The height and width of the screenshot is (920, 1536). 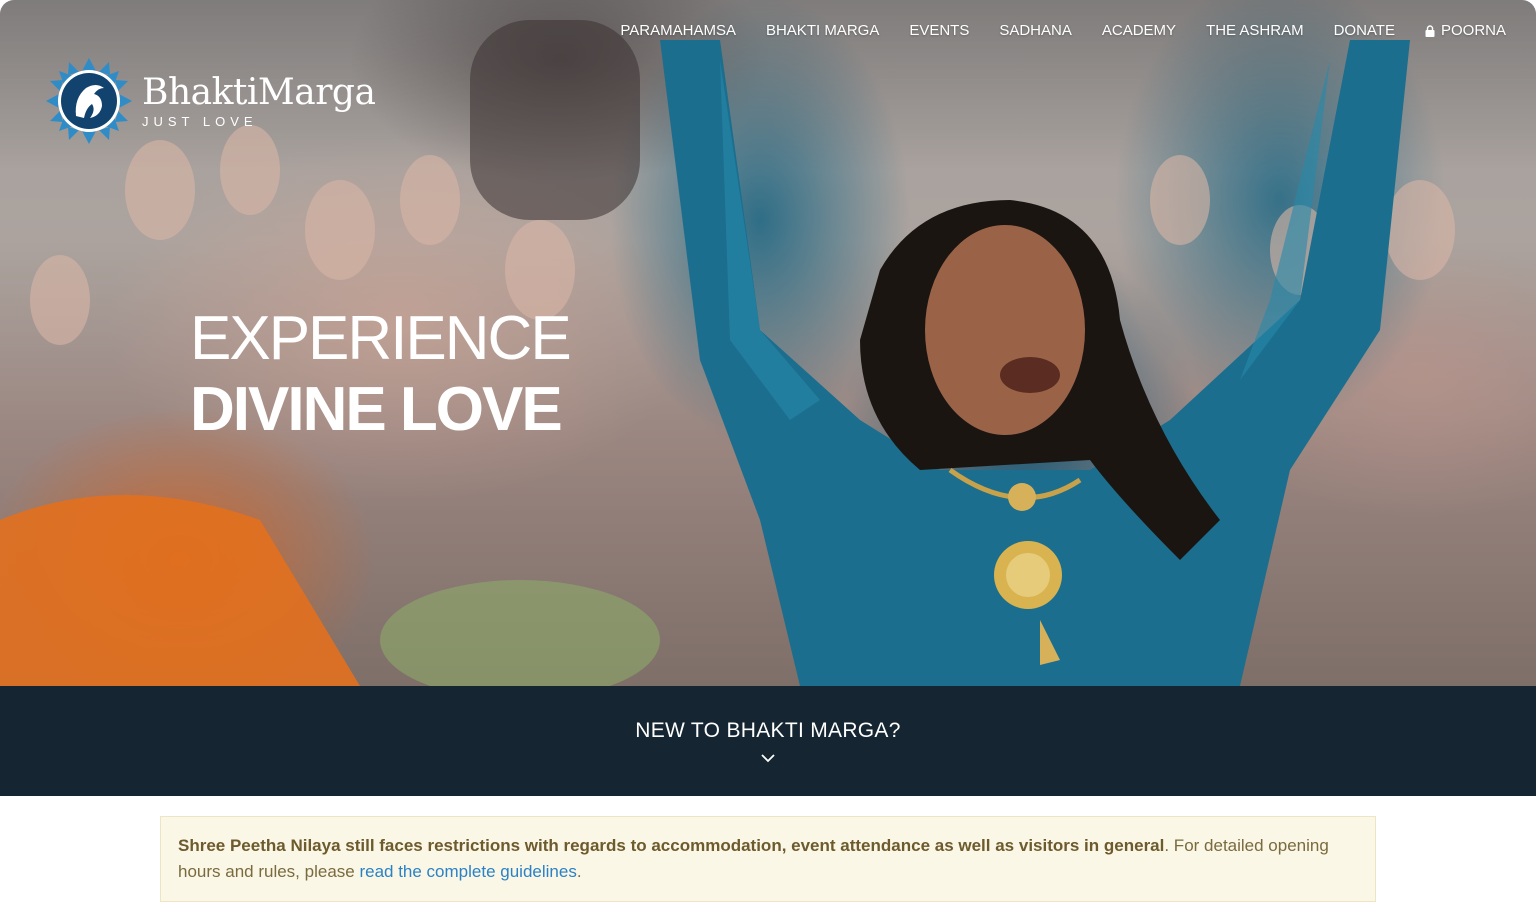 I want to click on nav-item-paramahamsa: PARAMAHAMSA, so click(x=678, y=30).